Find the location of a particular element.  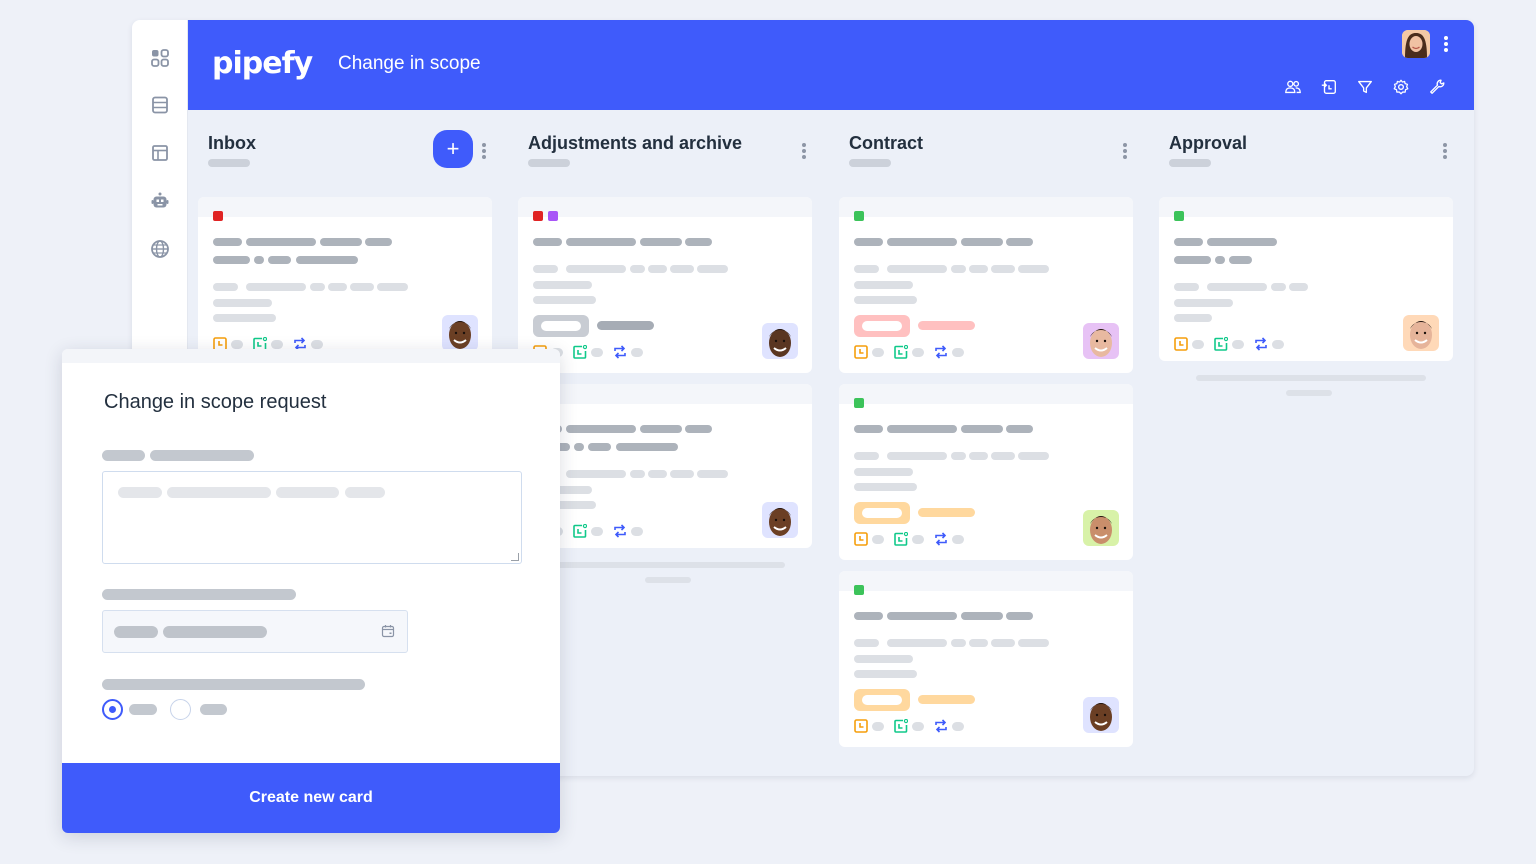

add-card-button: + is located at coordinates (453, 149).